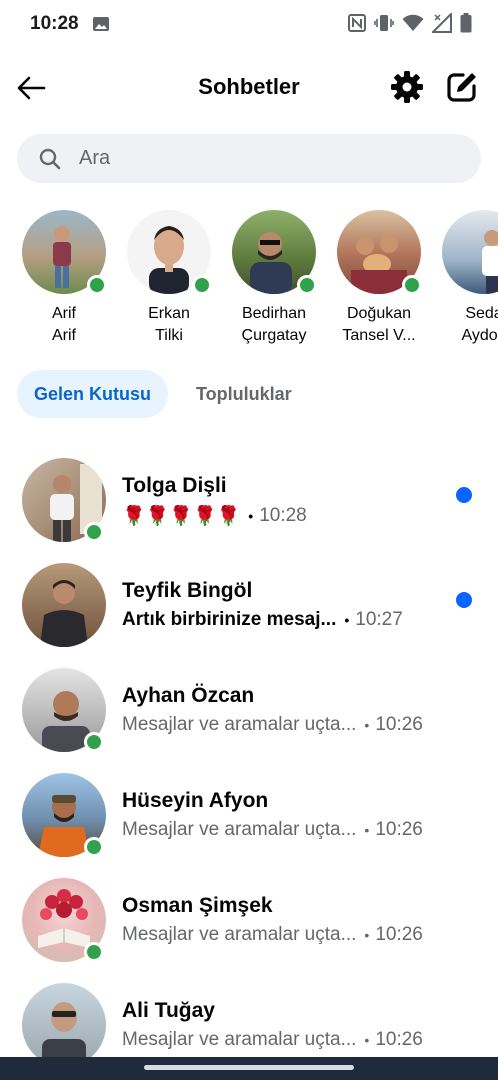 This screenshot has height=1080, width=498. What do you see at coordinates (188, 695) in the screenshot?
I see `chat-name: Ayhan Özcan` at bounding box center [188, 695].